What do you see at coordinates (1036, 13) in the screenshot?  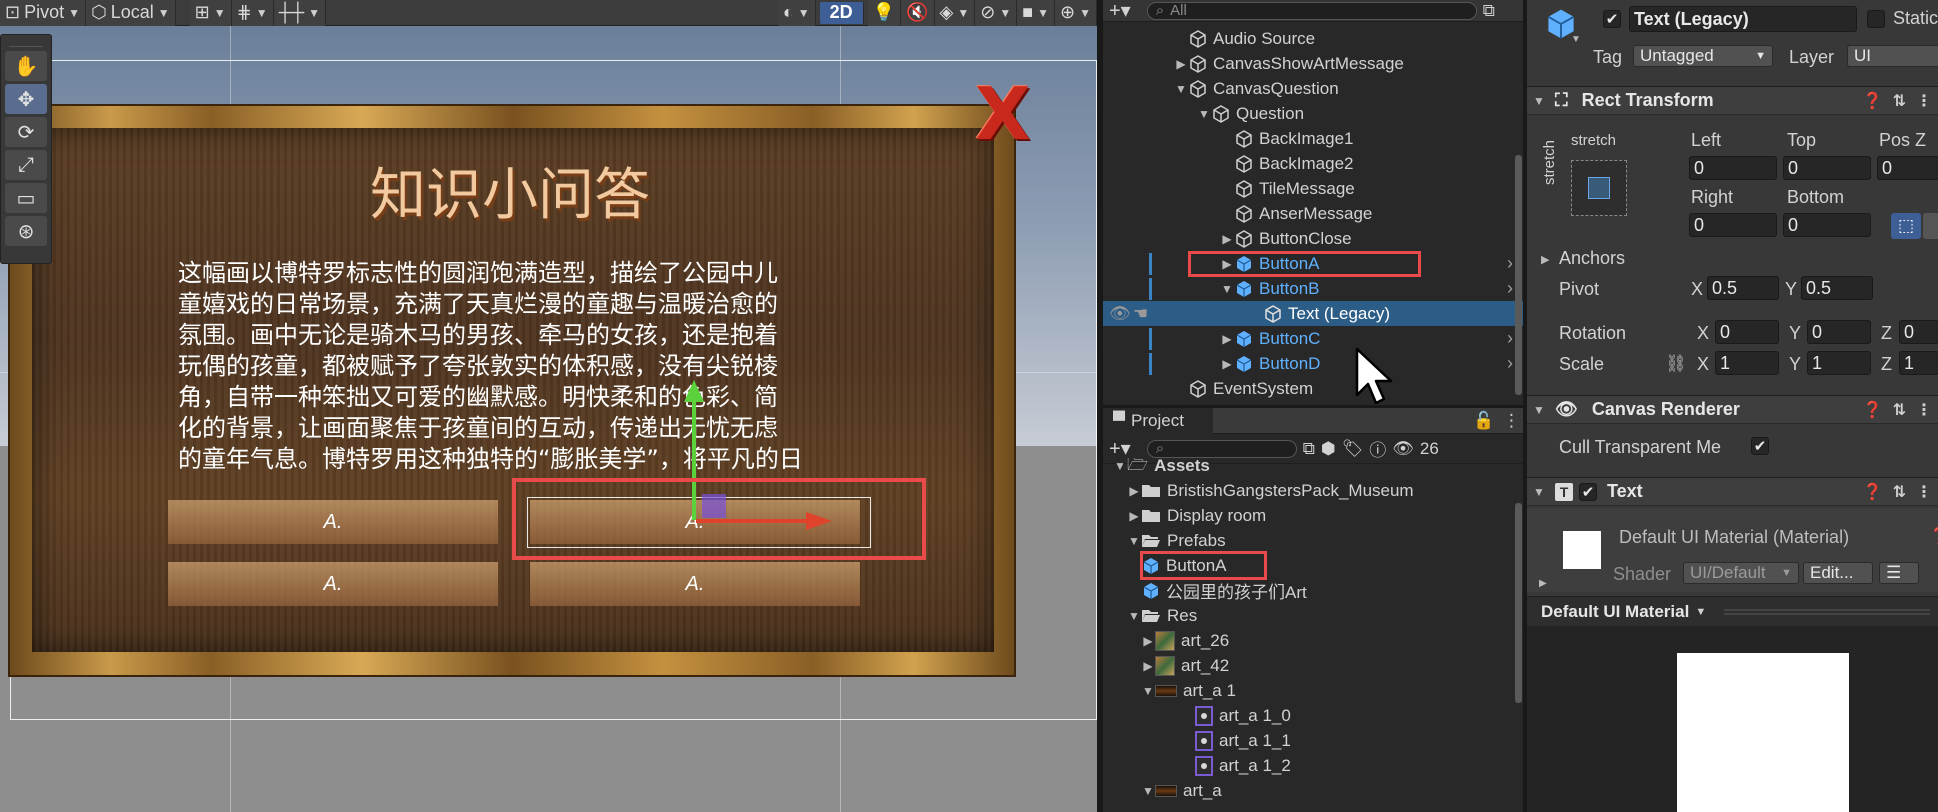 I see `camera-button: ■ ▼` at bounding box center [1036, 13].